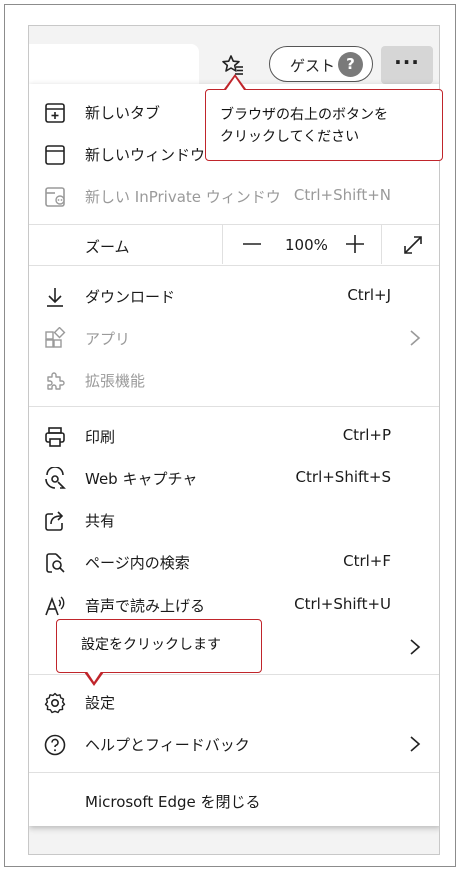 The height and width of the screenshot is (871, 460). Describe the element at coordinates (55, 521) in the screenshot. I see `share-icon` at that location.